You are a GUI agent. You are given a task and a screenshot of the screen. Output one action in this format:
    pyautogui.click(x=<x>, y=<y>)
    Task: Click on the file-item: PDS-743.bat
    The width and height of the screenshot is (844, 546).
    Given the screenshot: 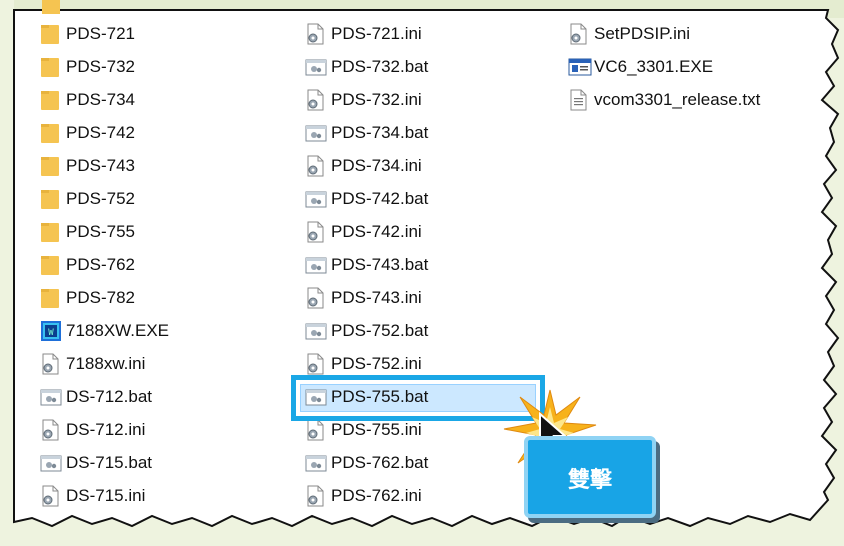 What is the action you would take?
    pyautogui.click(x=366, y=265)
    